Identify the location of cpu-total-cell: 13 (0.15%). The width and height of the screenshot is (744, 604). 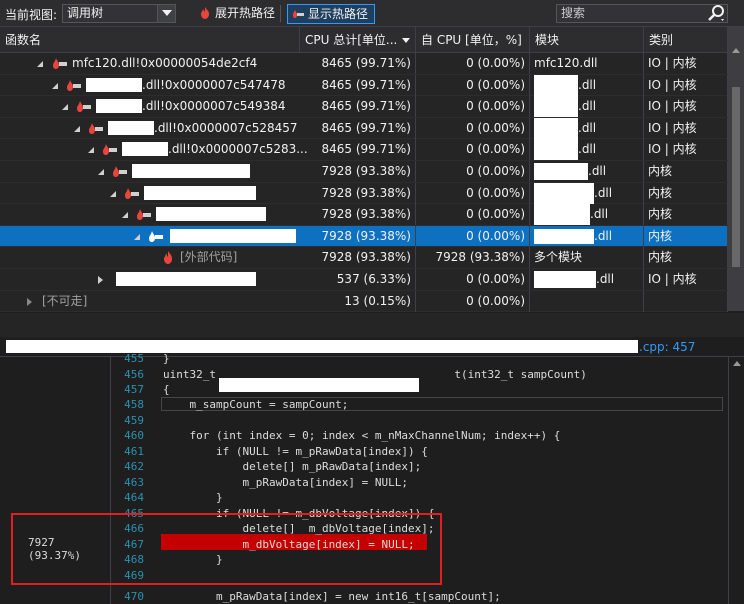
(358, 301).